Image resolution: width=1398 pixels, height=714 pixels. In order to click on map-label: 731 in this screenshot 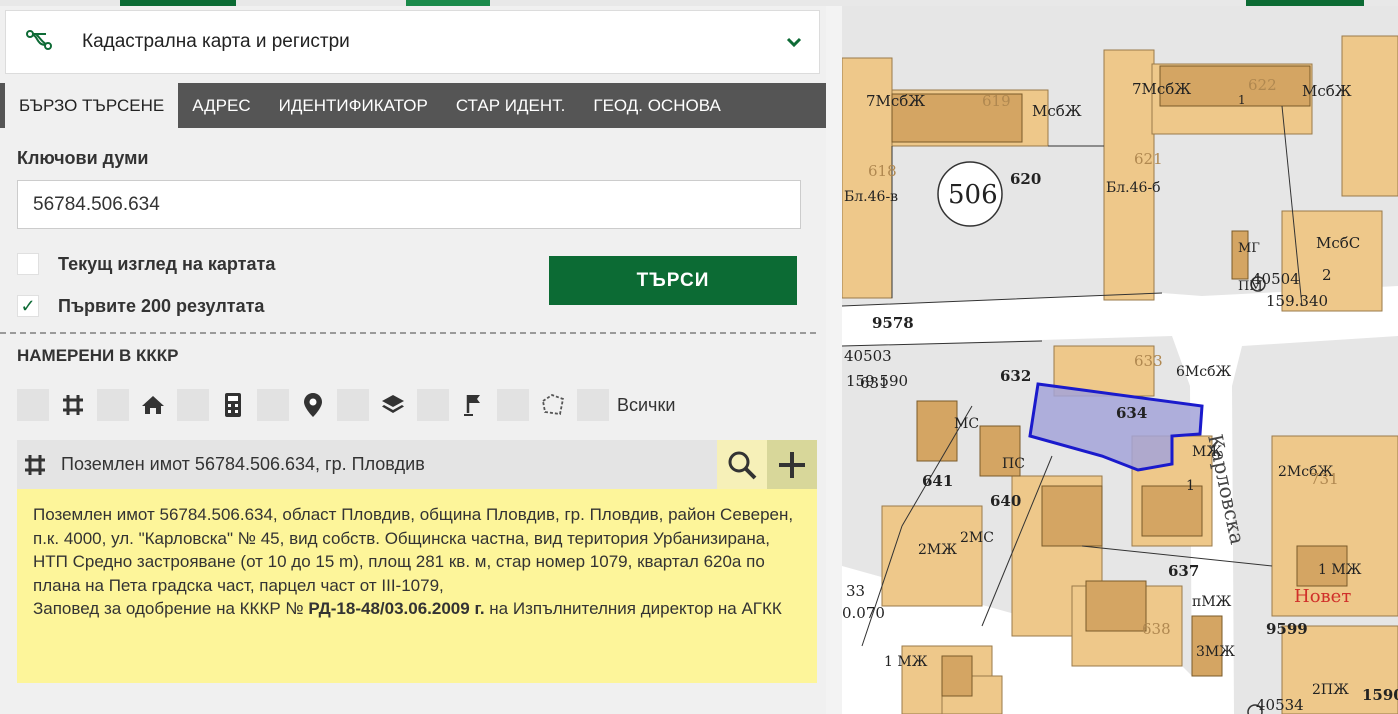, I will do `click(1324, 479)`.